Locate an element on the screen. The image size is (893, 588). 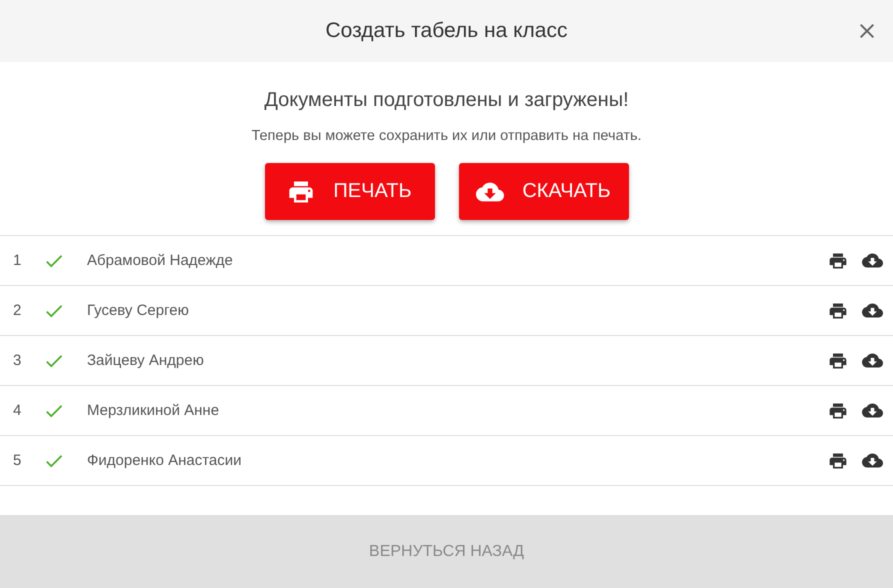
row-number: 1 is located at coordinates (17, 260).